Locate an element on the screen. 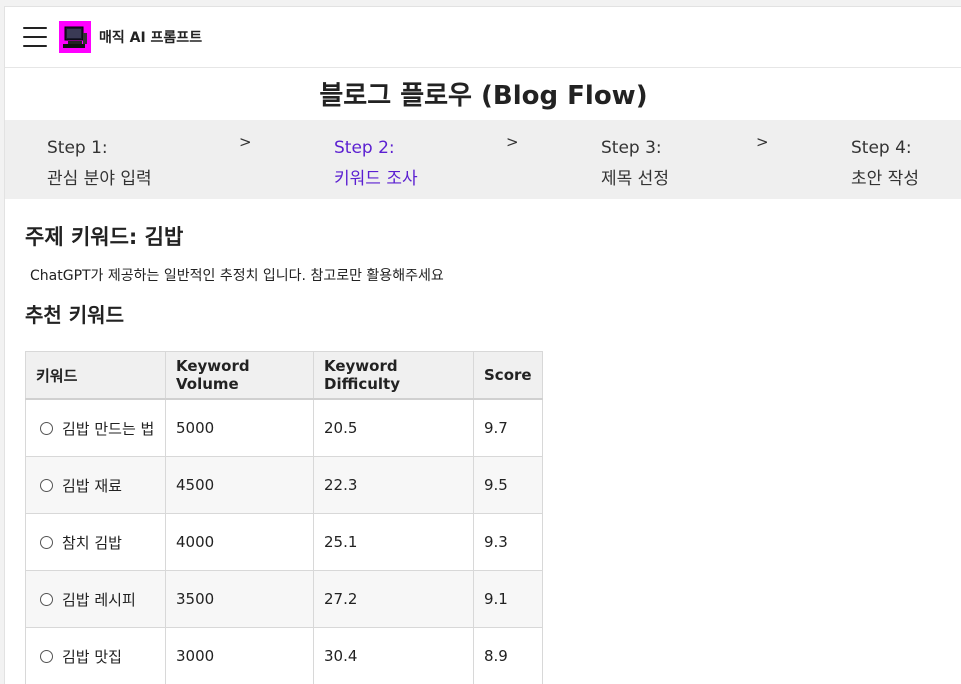  table-row: 김밥 맛집 3000 30.4 8.9 is located at coordinates (284, 656).